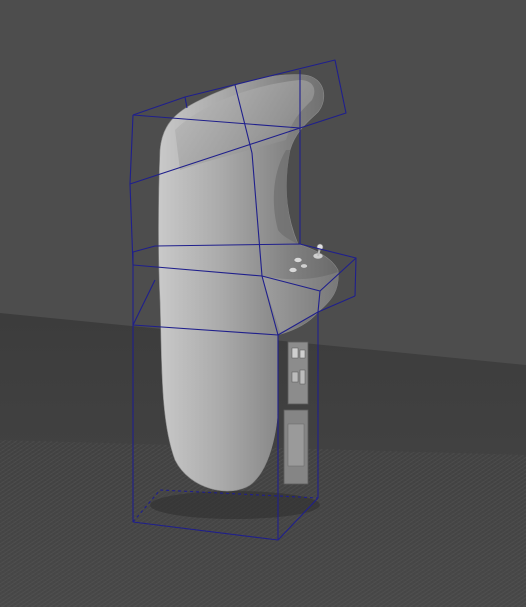  Describe the element at coordinates (296, 413) in the screenshot. I see `front-panels` at that location.